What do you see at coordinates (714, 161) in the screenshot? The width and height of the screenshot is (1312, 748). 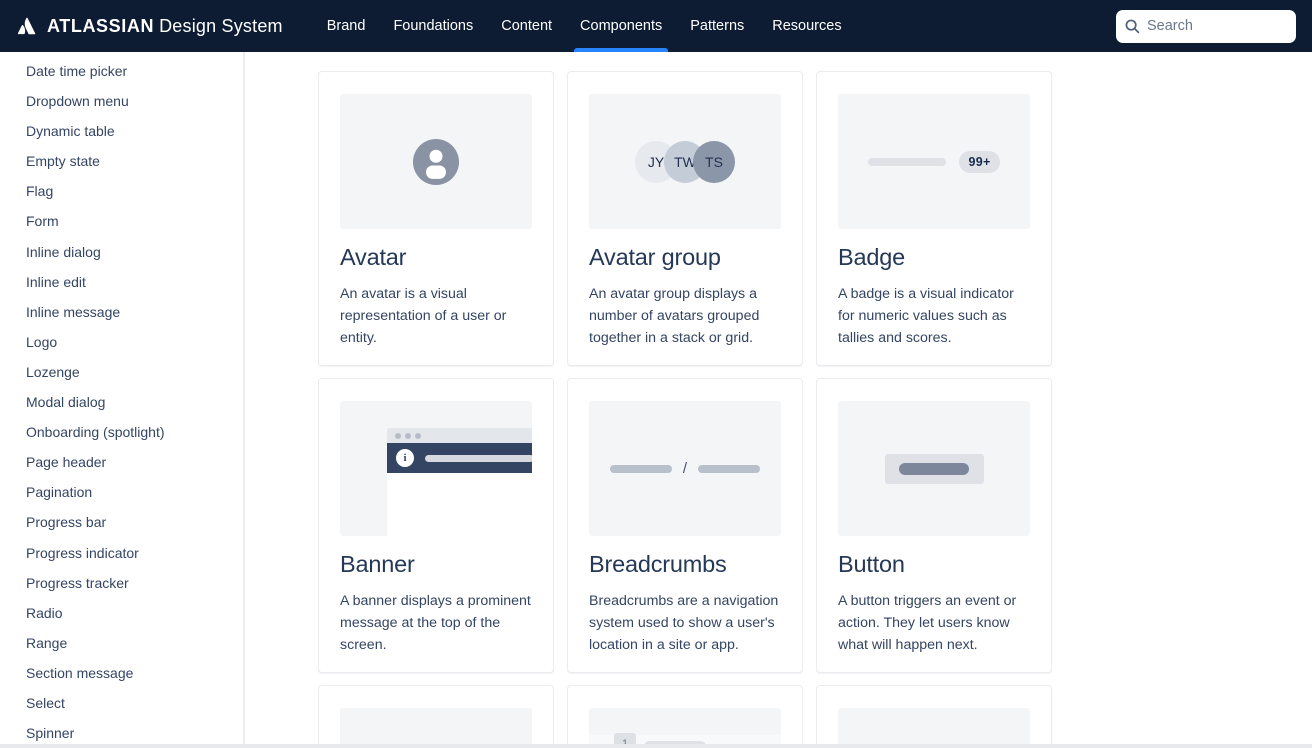 I see `avatar-ts: TS` at bounding box center [714, 161].